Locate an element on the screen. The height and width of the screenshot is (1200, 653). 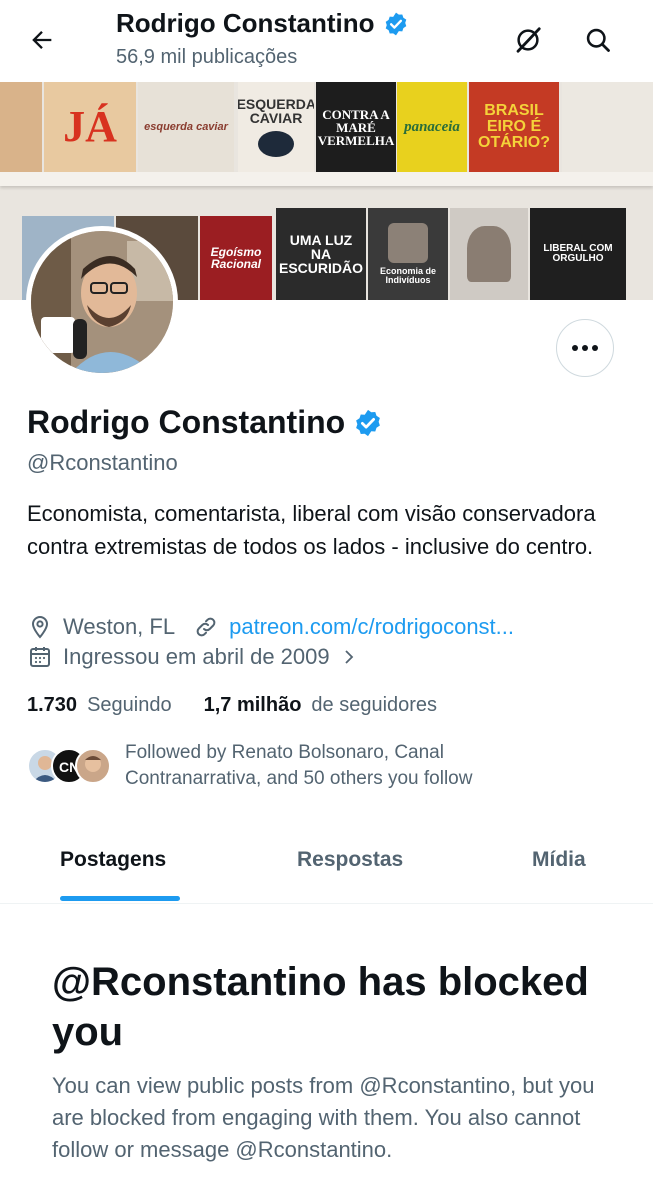
tab-posts: Postagens is located at coordinates (113, 860).